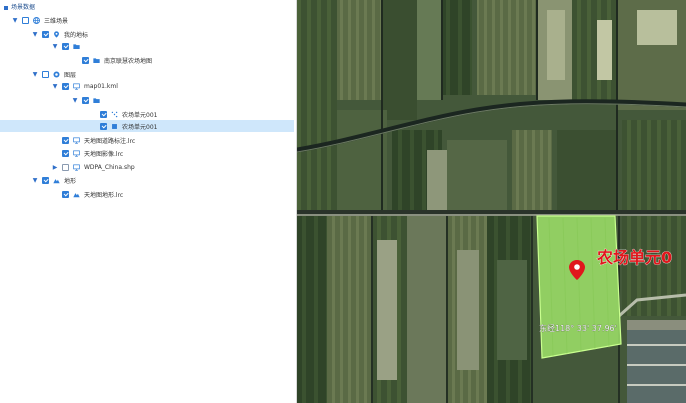  I want to click on tree-row: ▼ 三维场景, so click(40, 20).